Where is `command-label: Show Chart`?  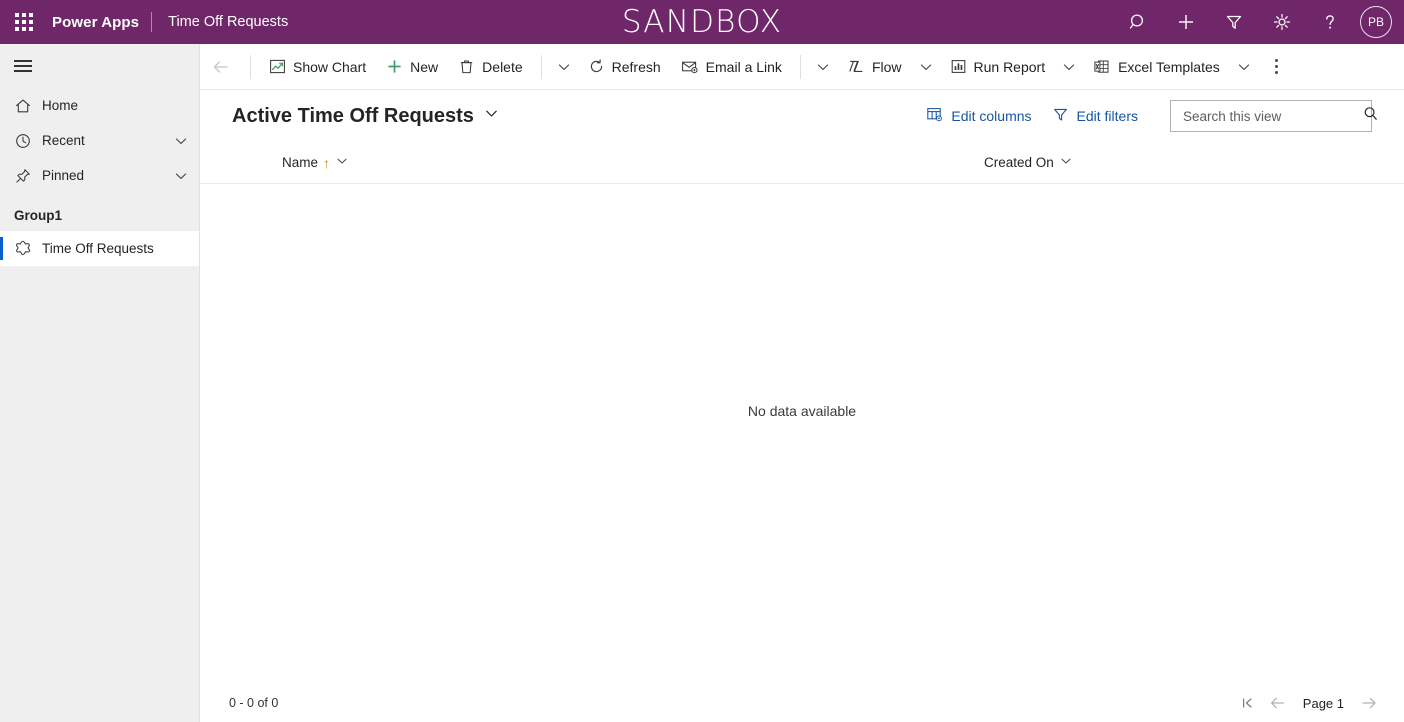
command-label: Show Chart is located at coordinates (330, 66).